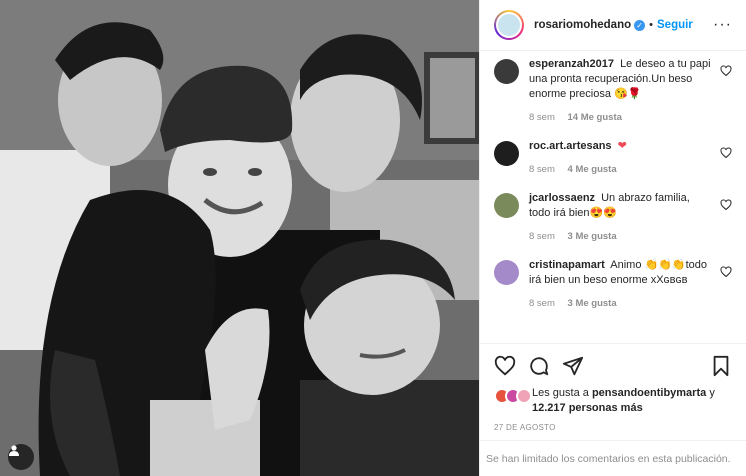 This screenshot has height=476, width=746. I want to click on action-icon-row, so click(613, 366).